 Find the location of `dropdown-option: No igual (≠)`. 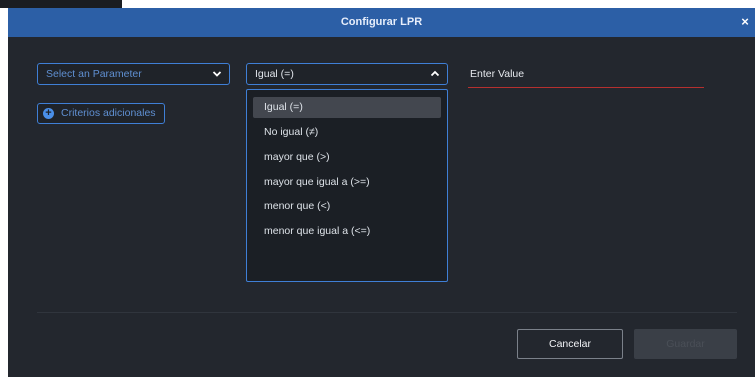

dropdown-option: No igual (≠) is located at coordinates (347, 132).